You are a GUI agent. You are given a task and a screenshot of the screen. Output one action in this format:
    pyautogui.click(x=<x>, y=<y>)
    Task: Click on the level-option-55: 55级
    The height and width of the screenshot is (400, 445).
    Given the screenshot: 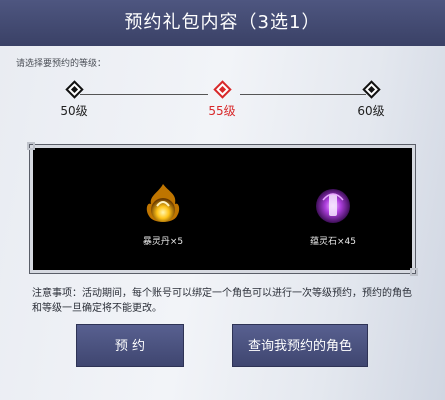 What is the action you would take?
    pyautogui.click(x=222, y=99)
    